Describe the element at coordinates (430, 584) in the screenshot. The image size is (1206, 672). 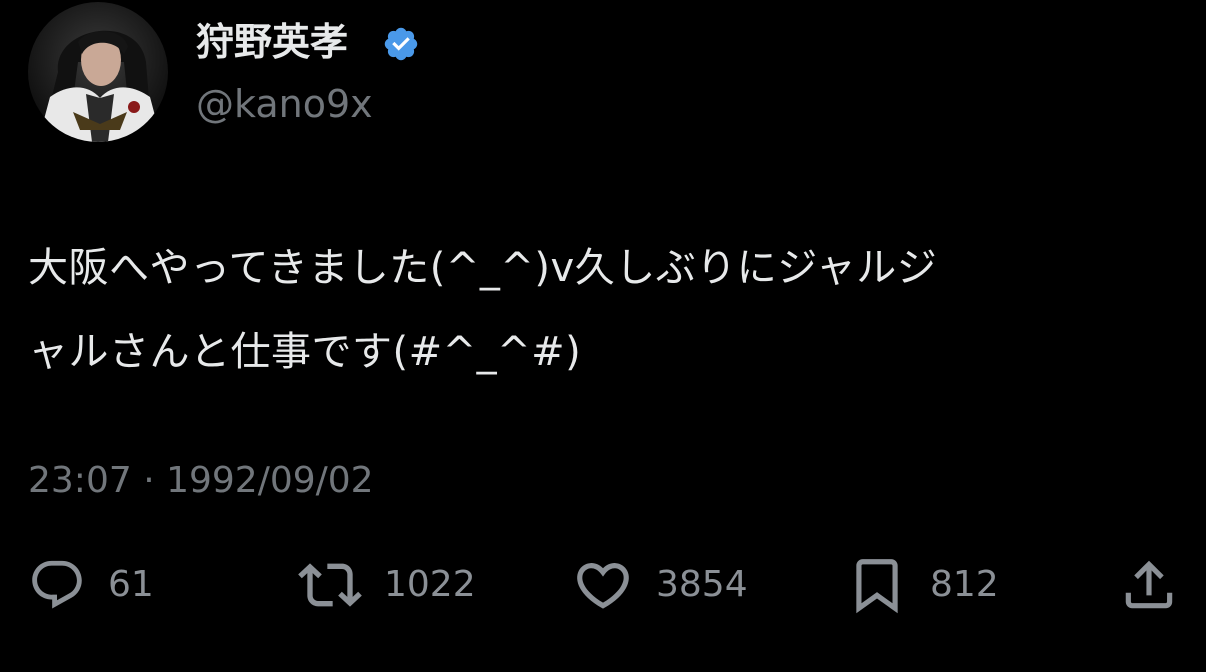
I see `retweet-count: 1022` at that location.